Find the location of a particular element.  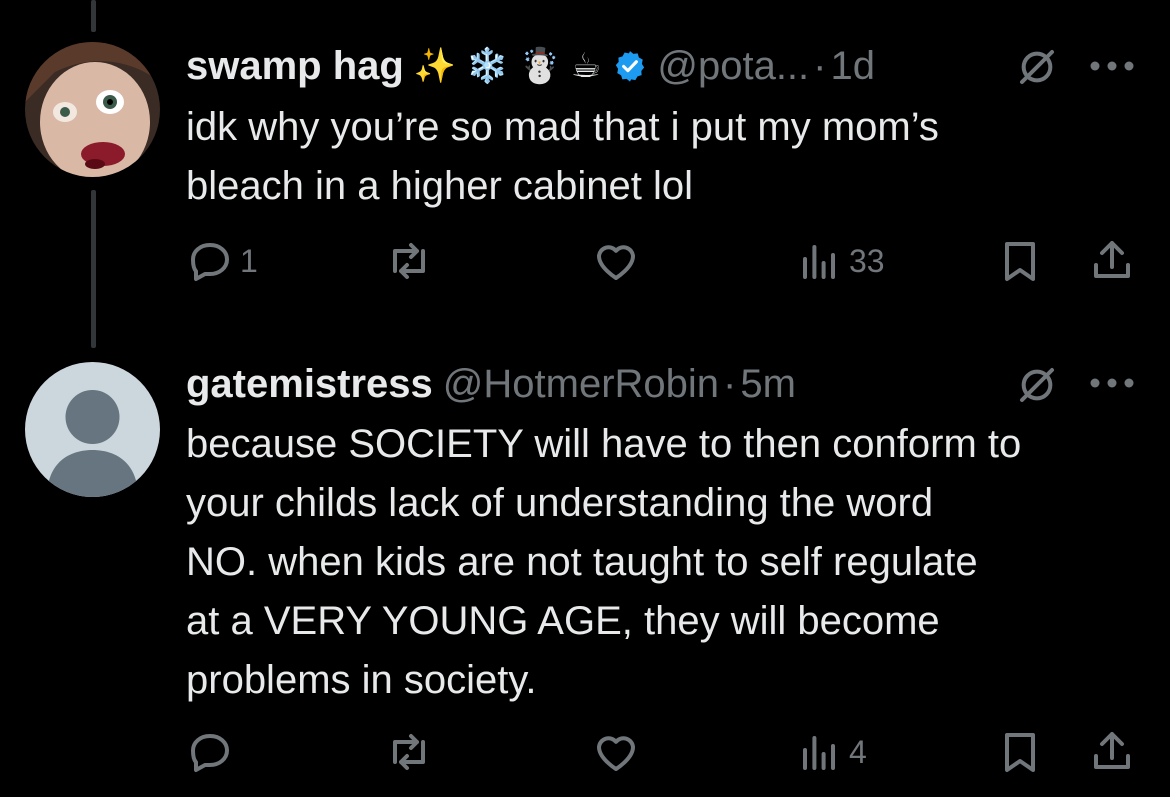

emoji-coffee: ☕ is located at coordinates (586, 66).